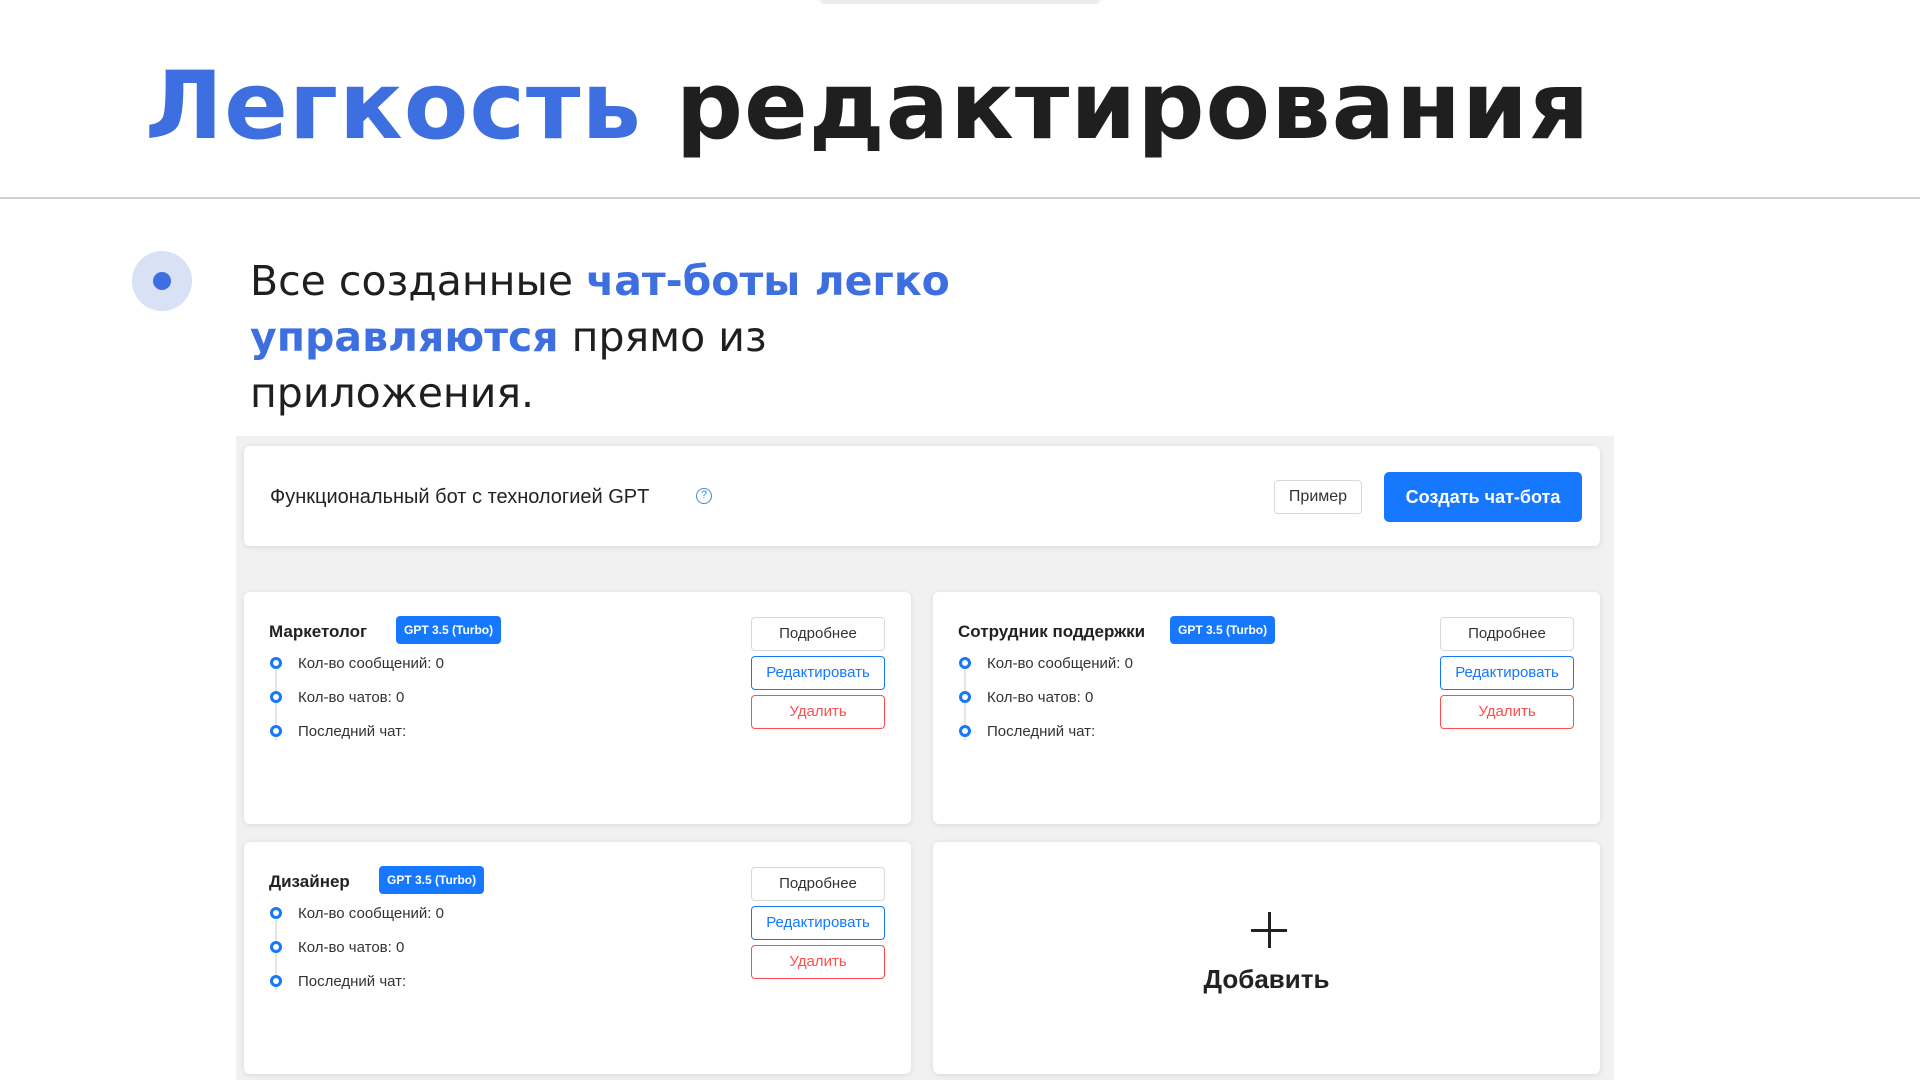  What do you see at coordinates (1318, 497) in the screenshot?
I see `example-button: Пример` at bounding box center [1318, 497].